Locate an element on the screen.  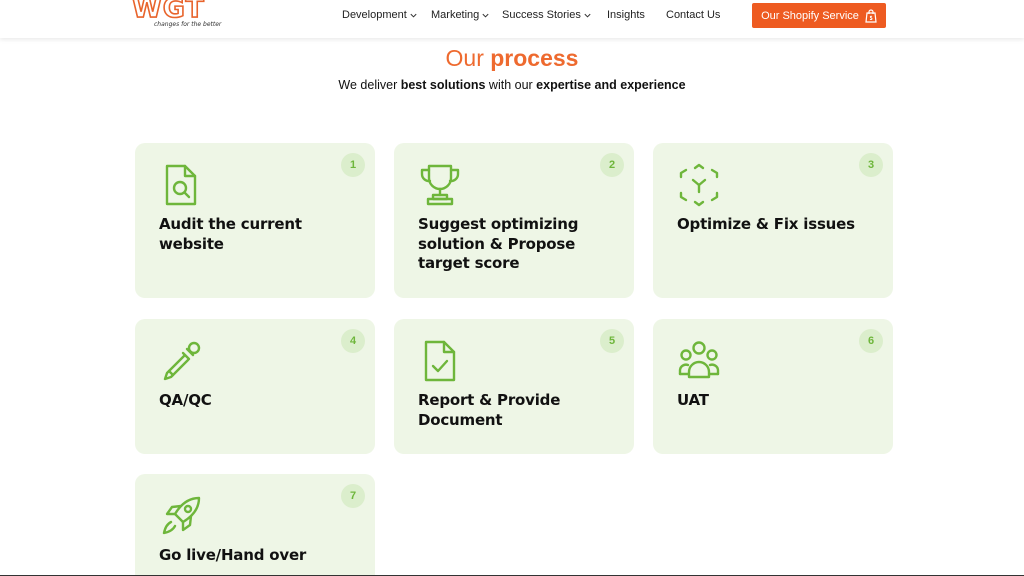
step-number-badge: 2 is located at coordinates (612, 165).